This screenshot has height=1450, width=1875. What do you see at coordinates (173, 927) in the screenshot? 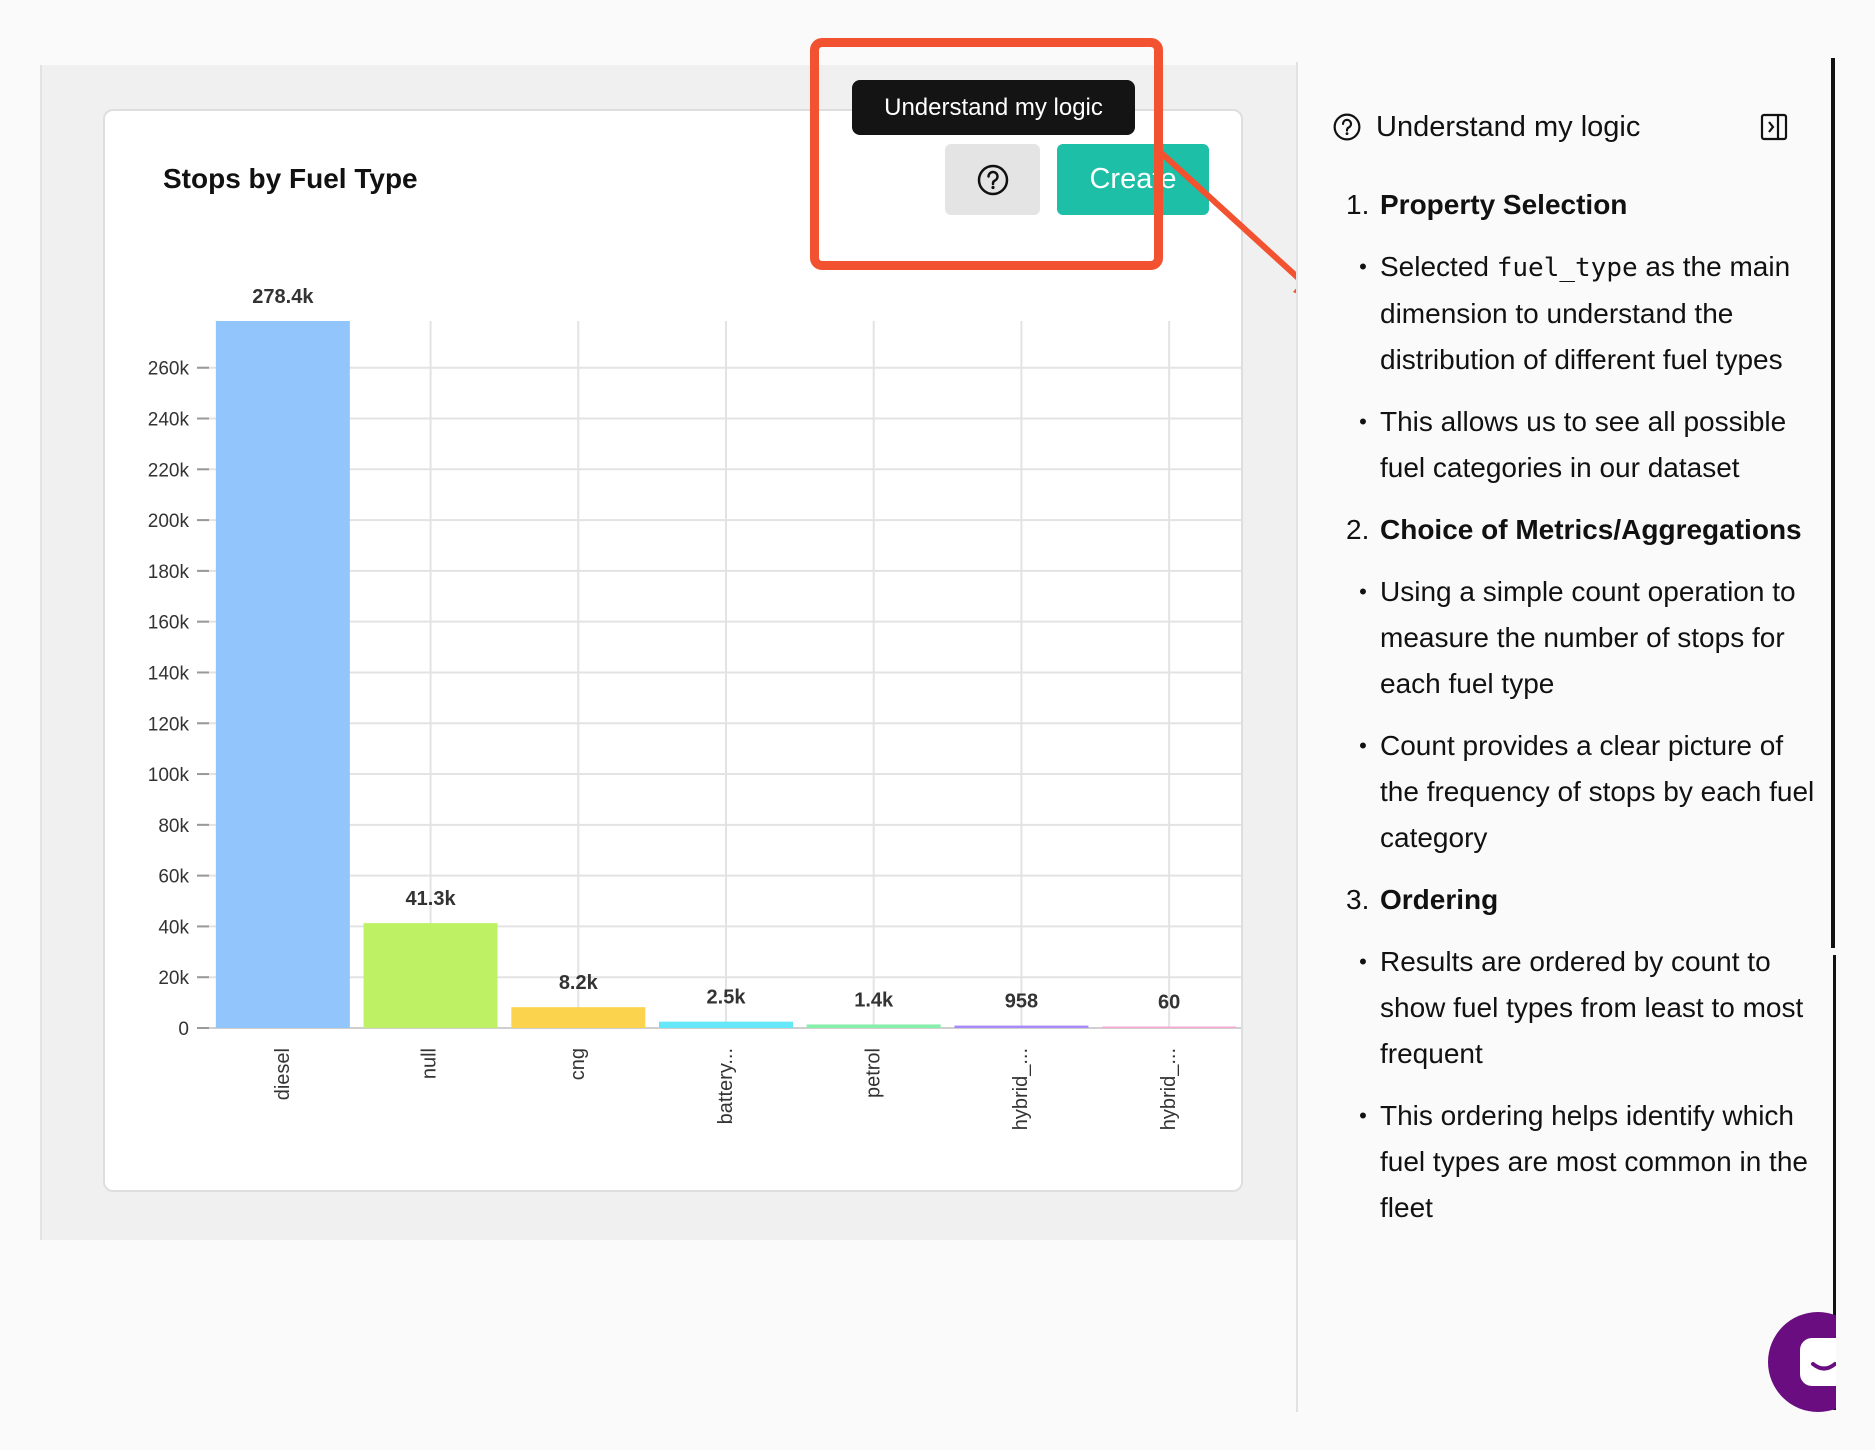
I see `y-tick-label: 40k` at bounding box center [173, 927].